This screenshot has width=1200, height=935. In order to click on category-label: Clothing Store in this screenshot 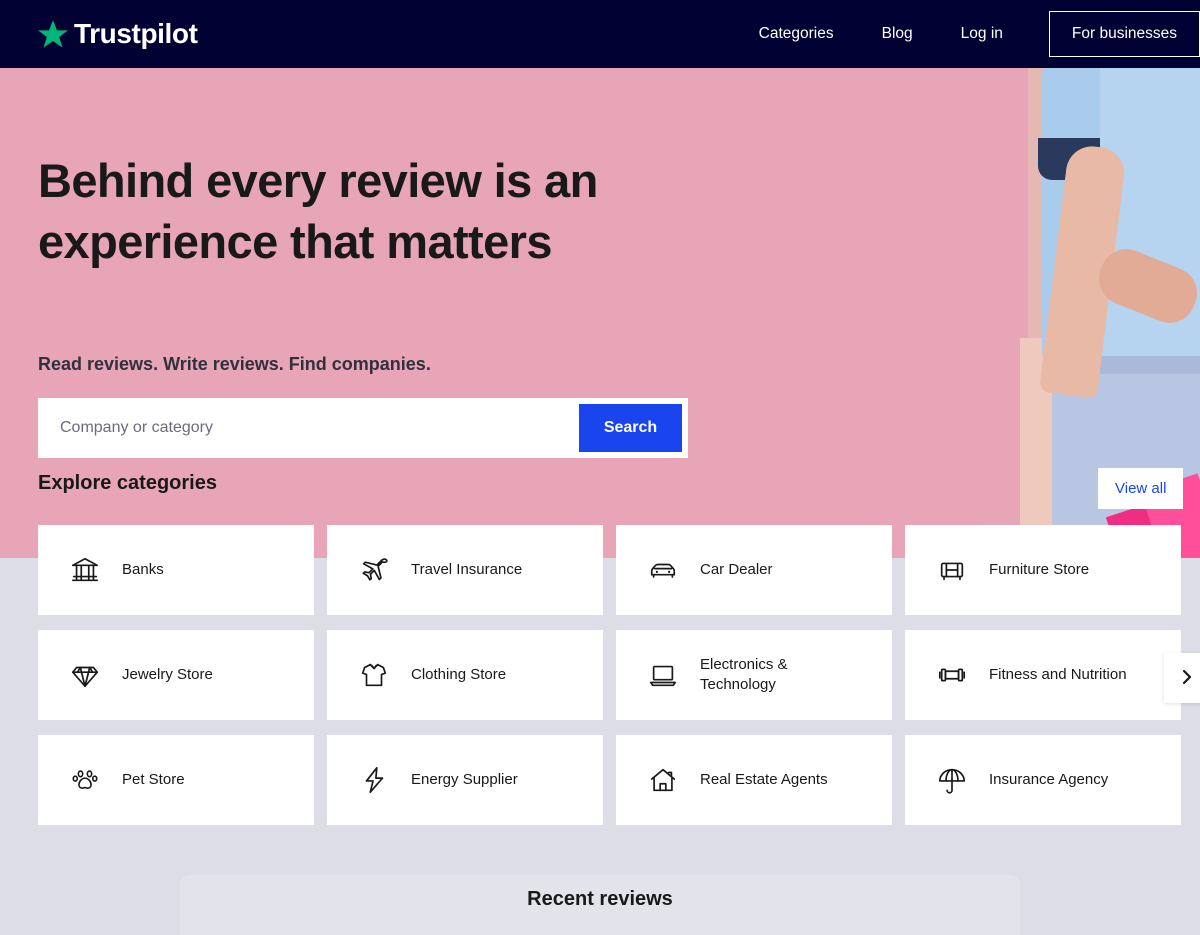, I will do `click(459, 674)`.